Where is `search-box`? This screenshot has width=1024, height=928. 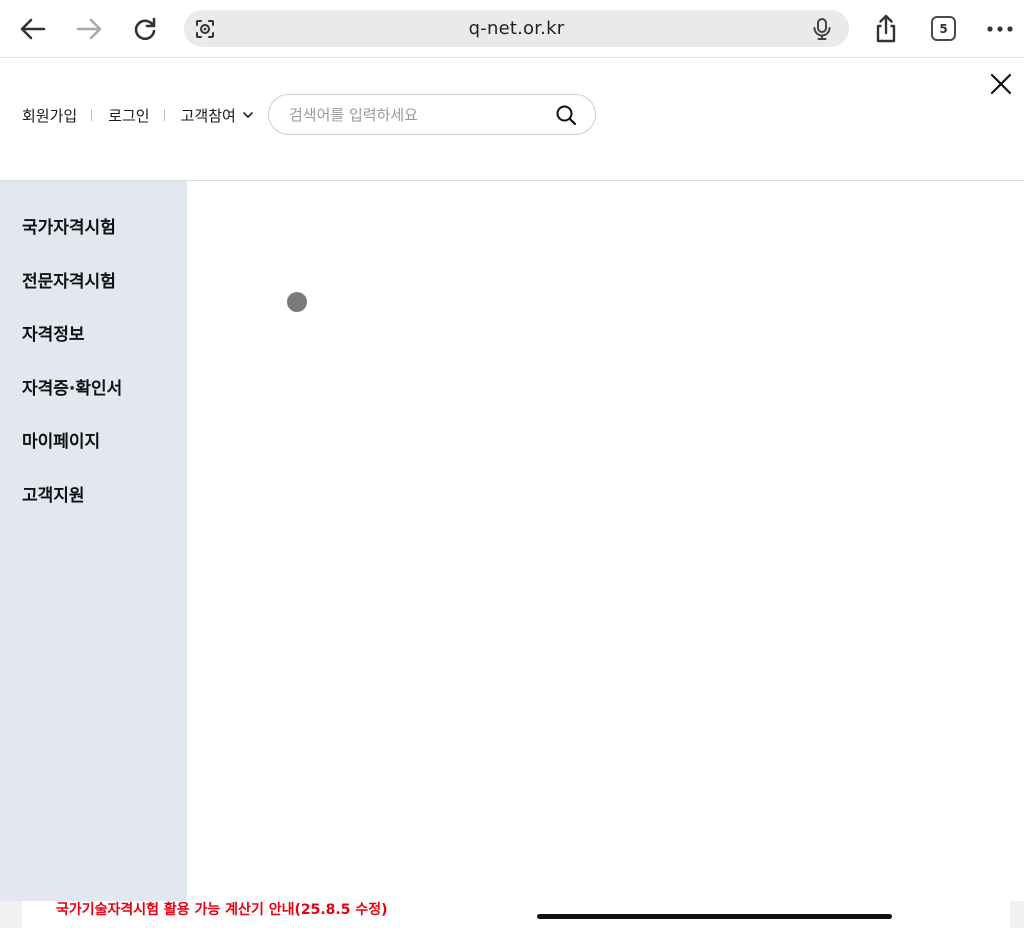 search-box is located at coordinates (432, 114).